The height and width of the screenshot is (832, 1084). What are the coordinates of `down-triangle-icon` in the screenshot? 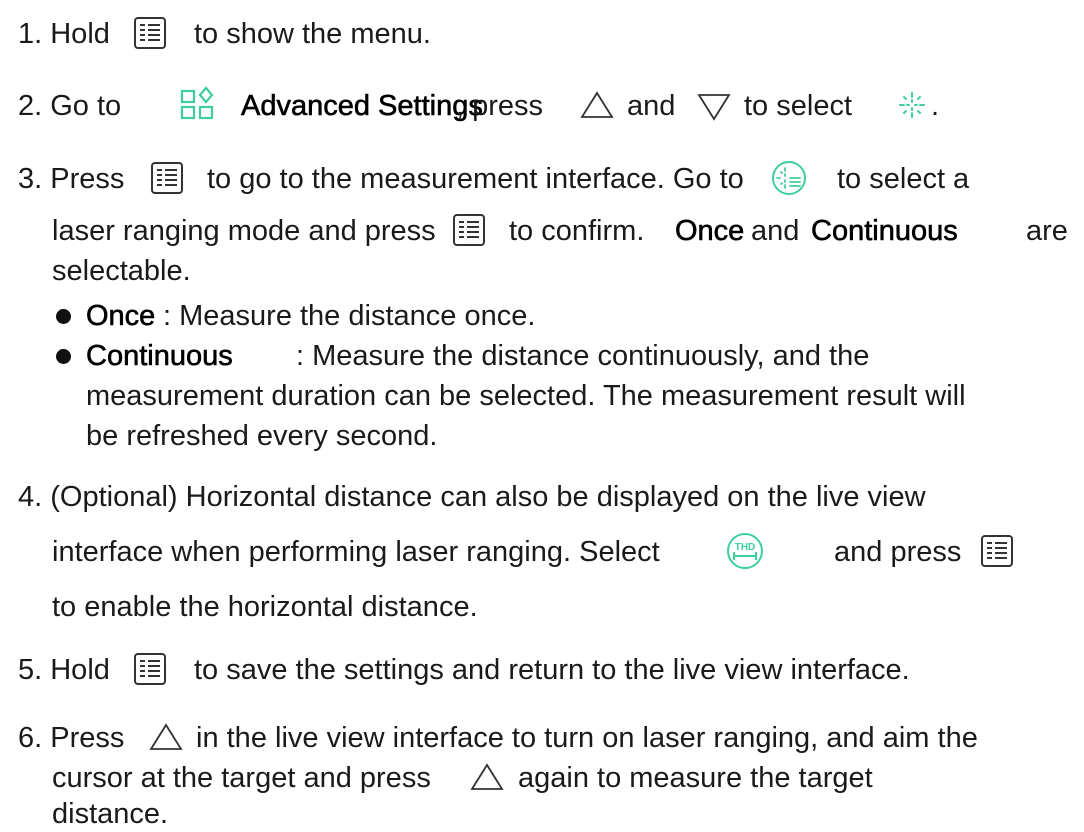 It's located at (714, 107).